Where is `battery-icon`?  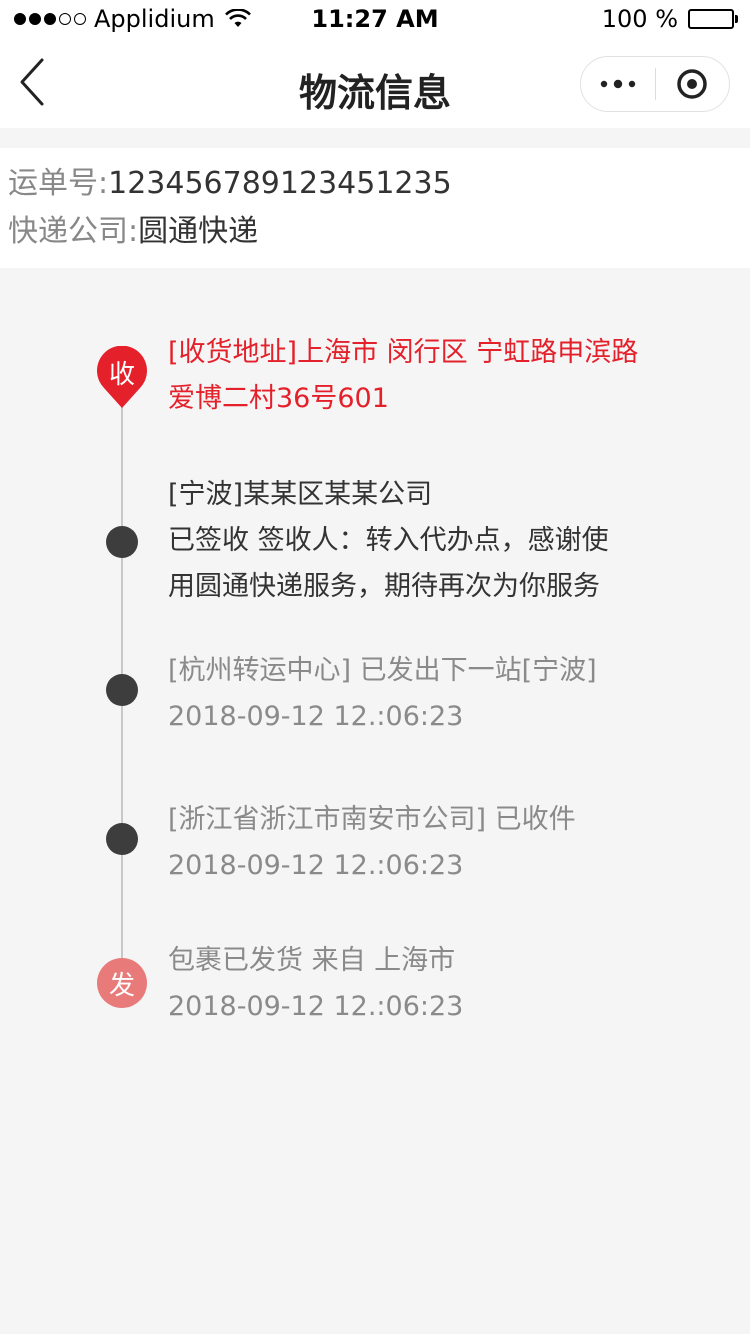
battery-icon is located at coordinates (713, 19).